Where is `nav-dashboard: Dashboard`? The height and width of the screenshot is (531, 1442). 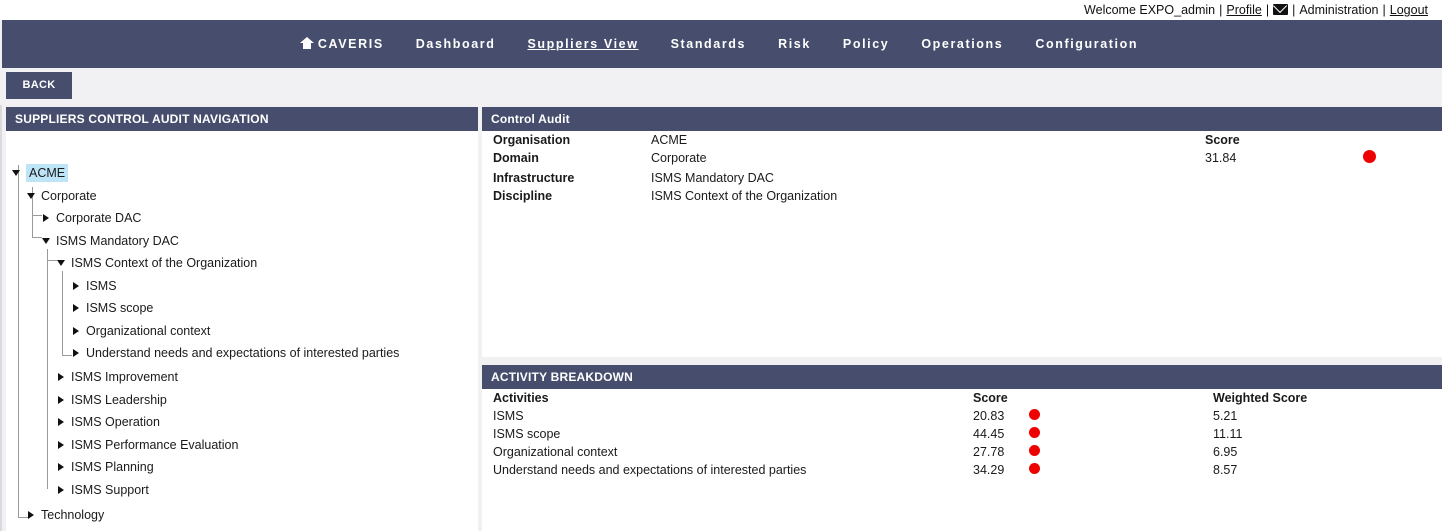
nav-dashboard: Dashboard is located at coordinates (456, 44).